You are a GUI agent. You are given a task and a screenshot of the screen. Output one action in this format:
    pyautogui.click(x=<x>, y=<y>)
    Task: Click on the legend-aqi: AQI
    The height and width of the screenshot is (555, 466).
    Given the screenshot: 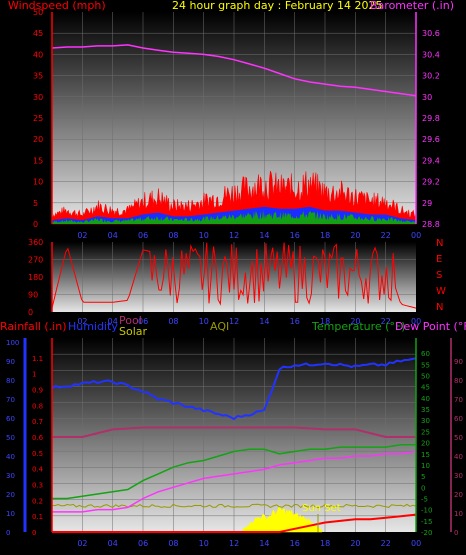 What is the action you would take?
    pyautogui.click(x=219, y=326)
    